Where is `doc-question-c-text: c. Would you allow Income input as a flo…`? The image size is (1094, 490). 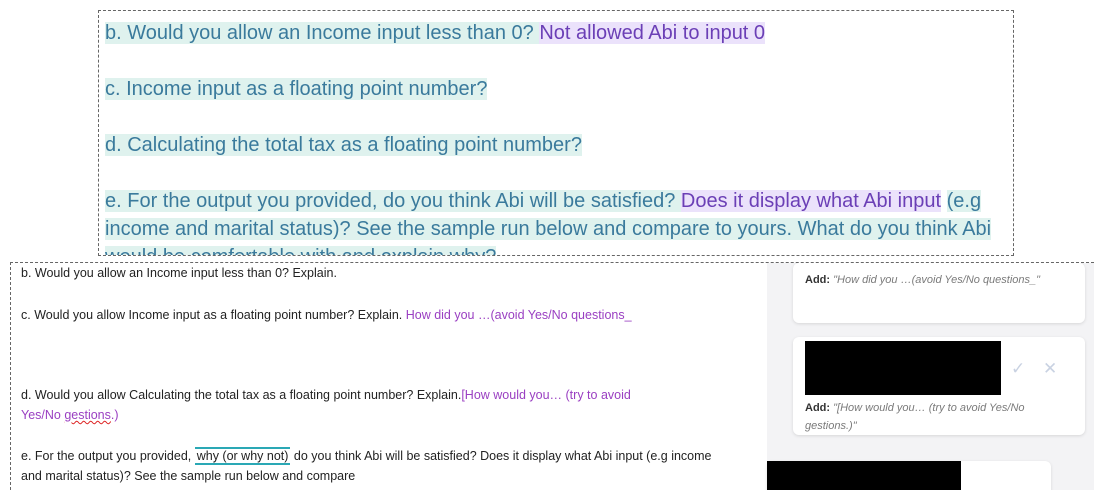
doc-question-c-text: c. Would you allow Income input as a flo… is located at coordinates (213, 315).